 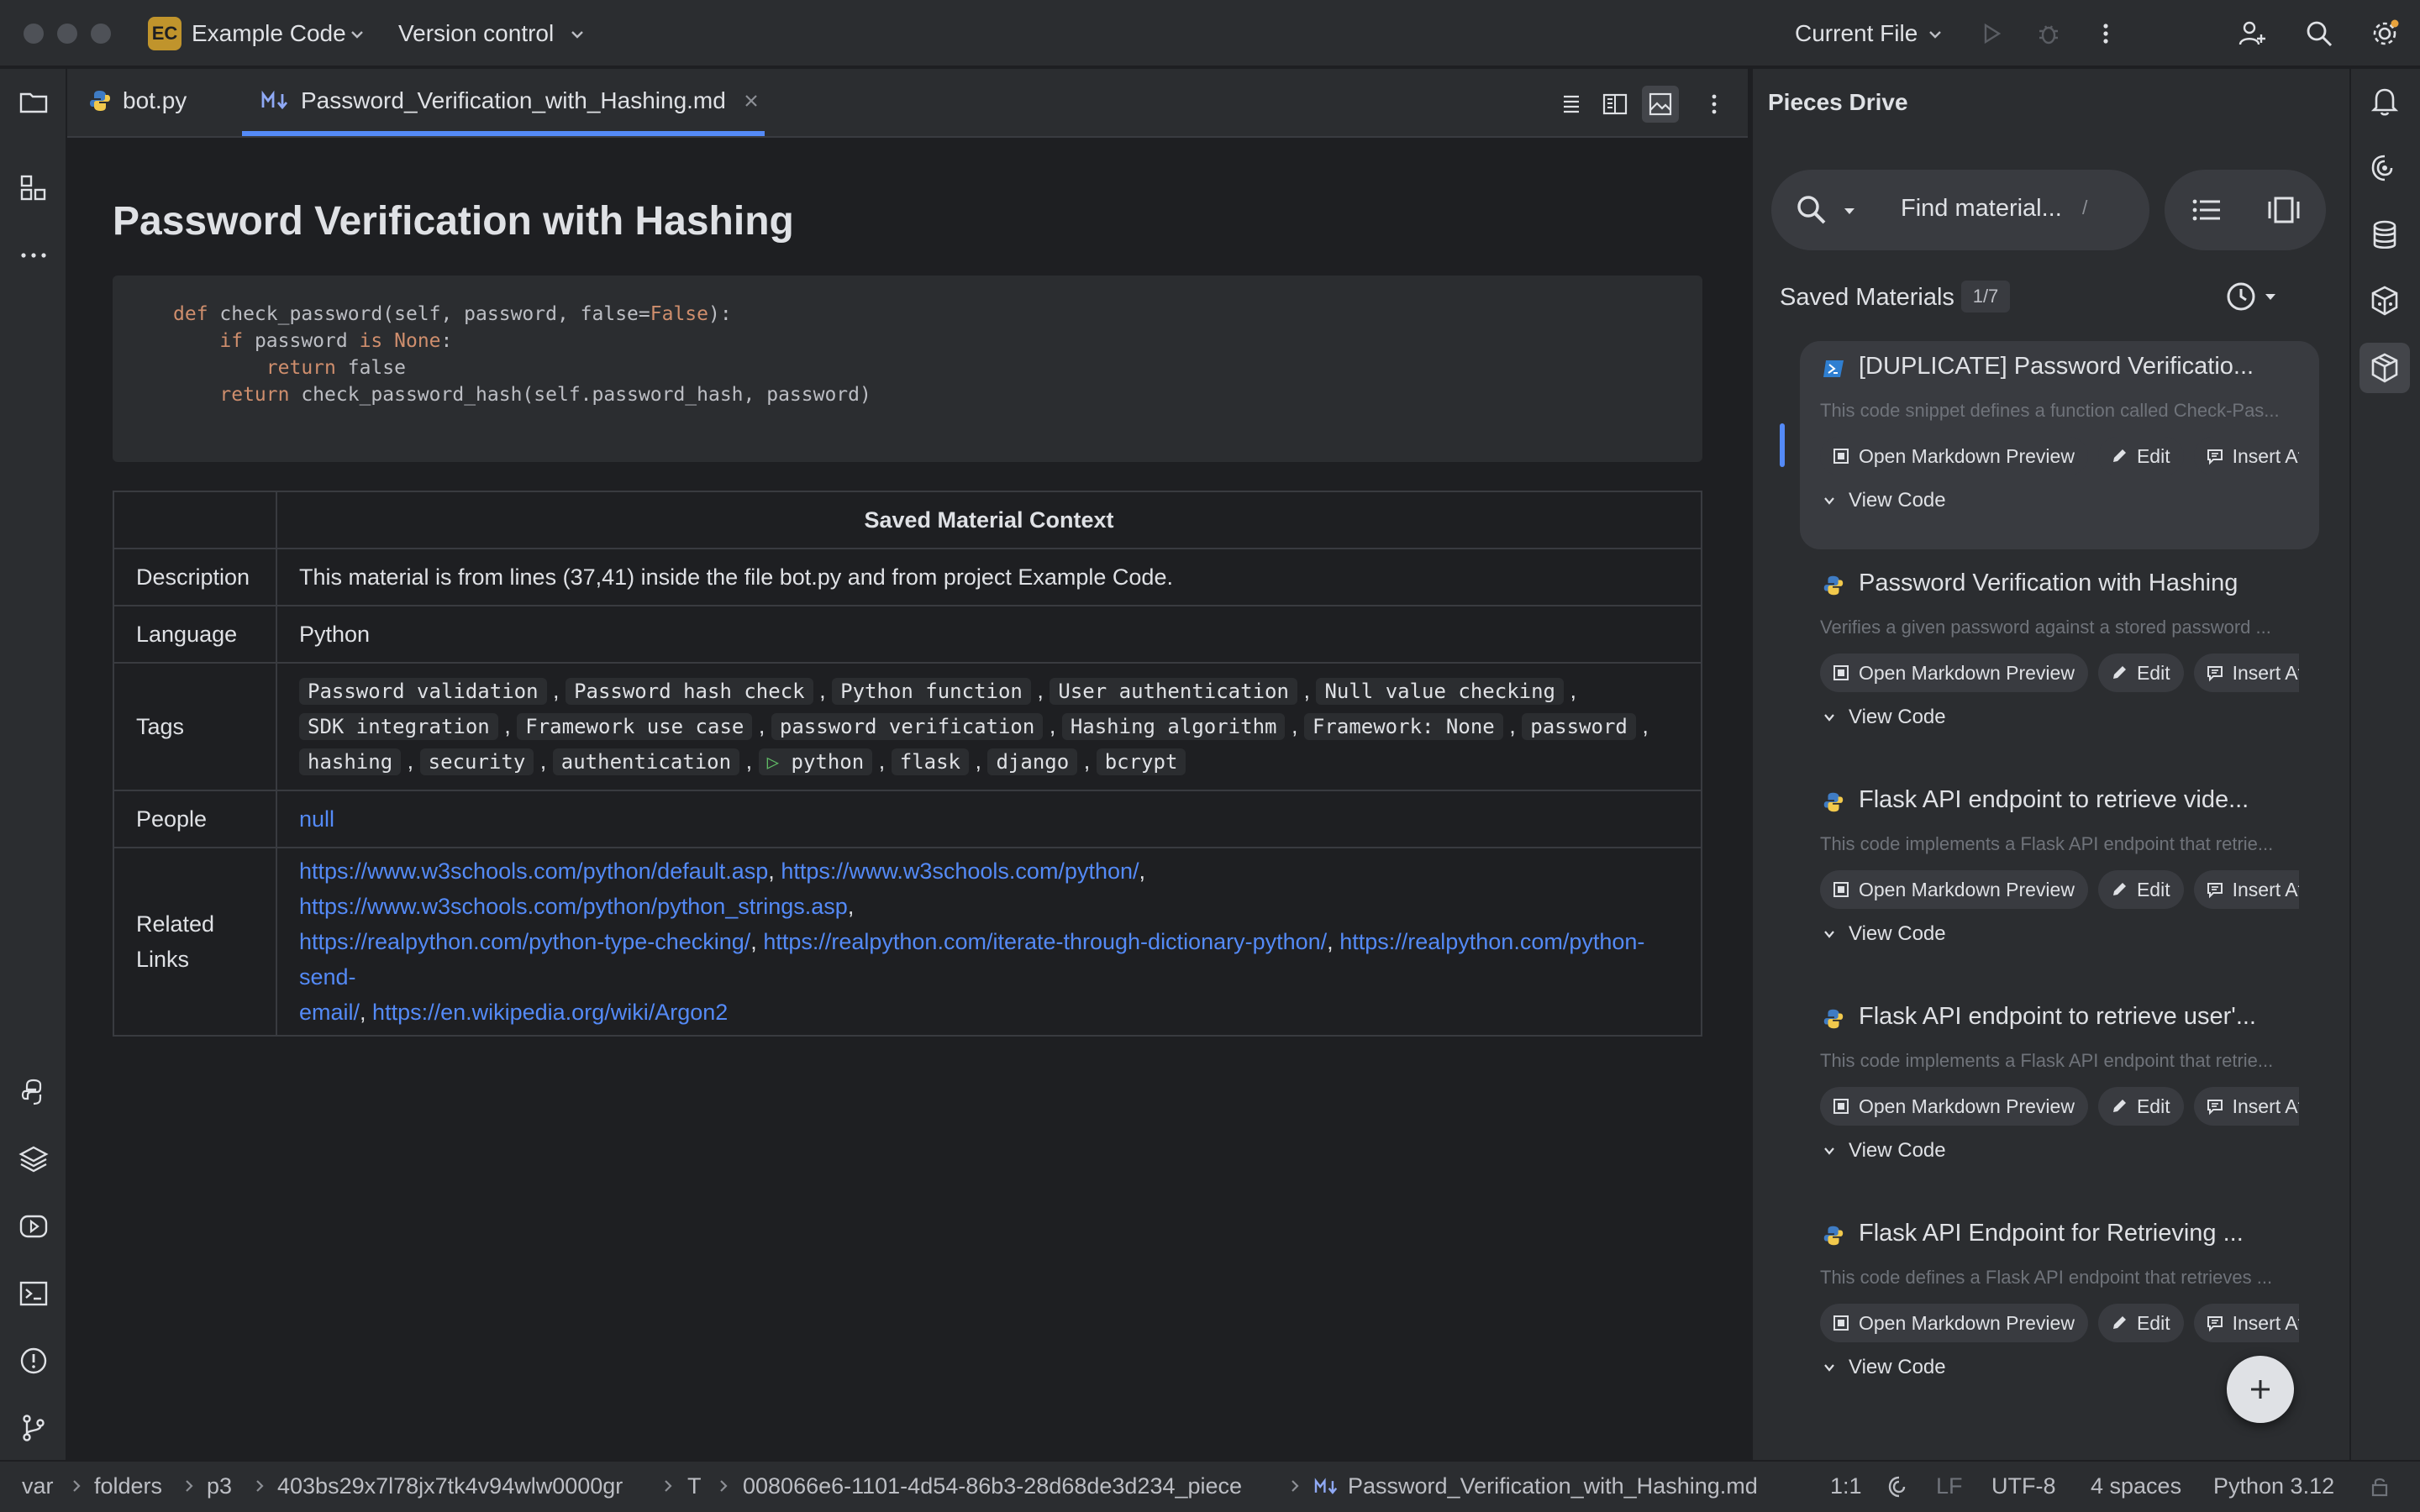 What do you see at coordinates (2136, 1486) in the screenshot?
I see `indent-setting: 4 spaces` at bounding box center [2136, 1486].